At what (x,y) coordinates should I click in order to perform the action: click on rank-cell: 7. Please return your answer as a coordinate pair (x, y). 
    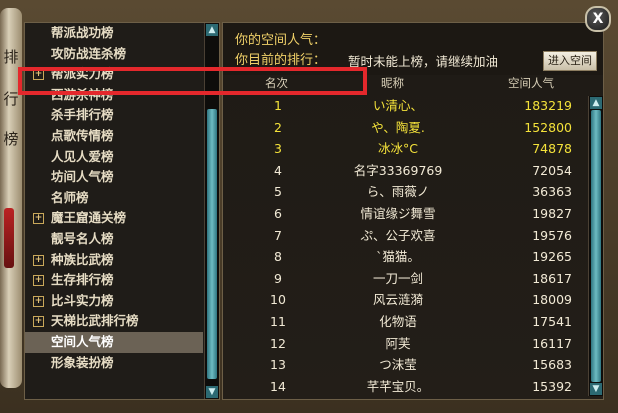
    Looking at the image, I should click on (278, 235).